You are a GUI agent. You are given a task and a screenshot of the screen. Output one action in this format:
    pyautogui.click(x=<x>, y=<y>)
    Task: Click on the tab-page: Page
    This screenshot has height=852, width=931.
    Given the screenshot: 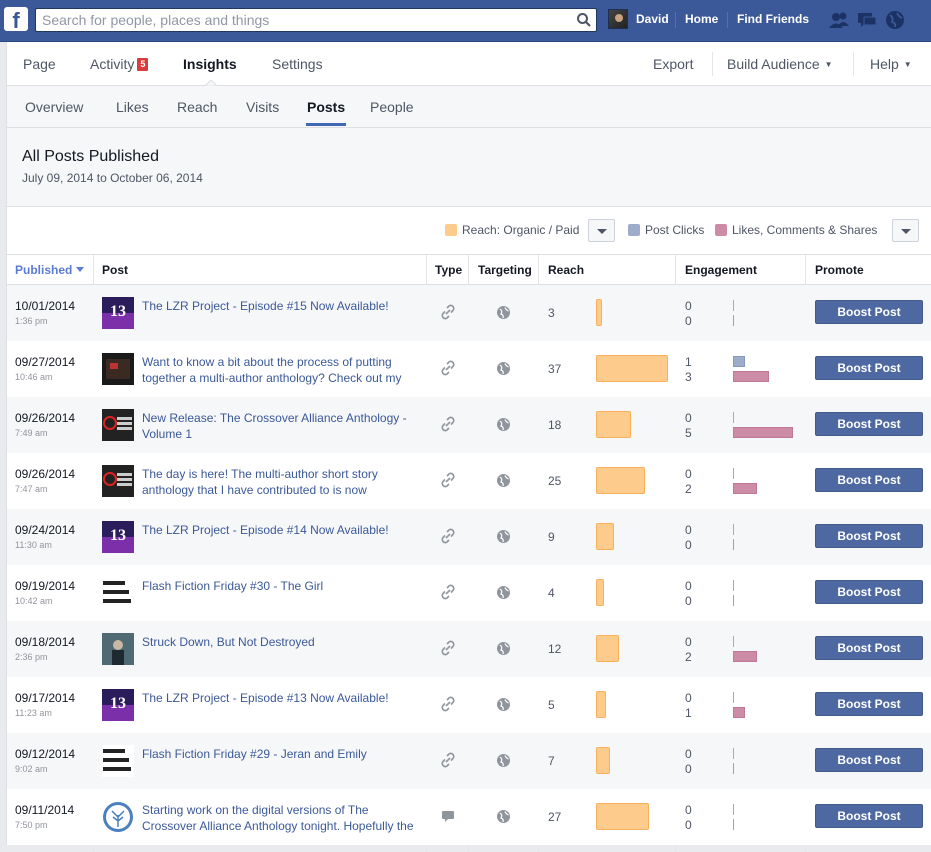 What is the action you would take?
    pyautogui.click(x=39, y=64)
    